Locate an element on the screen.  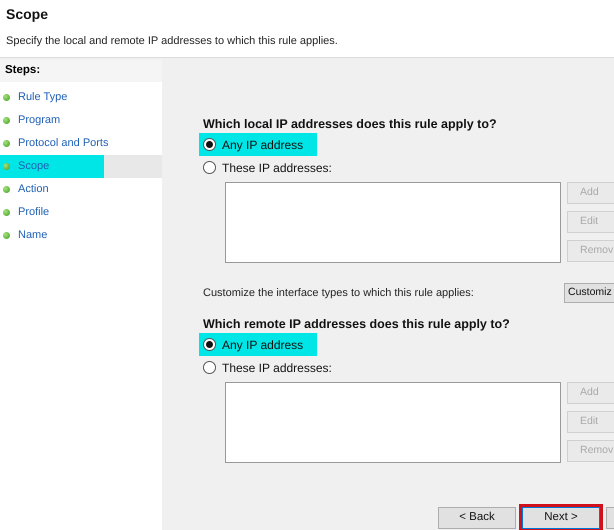
step-item: Program is located at coordinates (81, 120).